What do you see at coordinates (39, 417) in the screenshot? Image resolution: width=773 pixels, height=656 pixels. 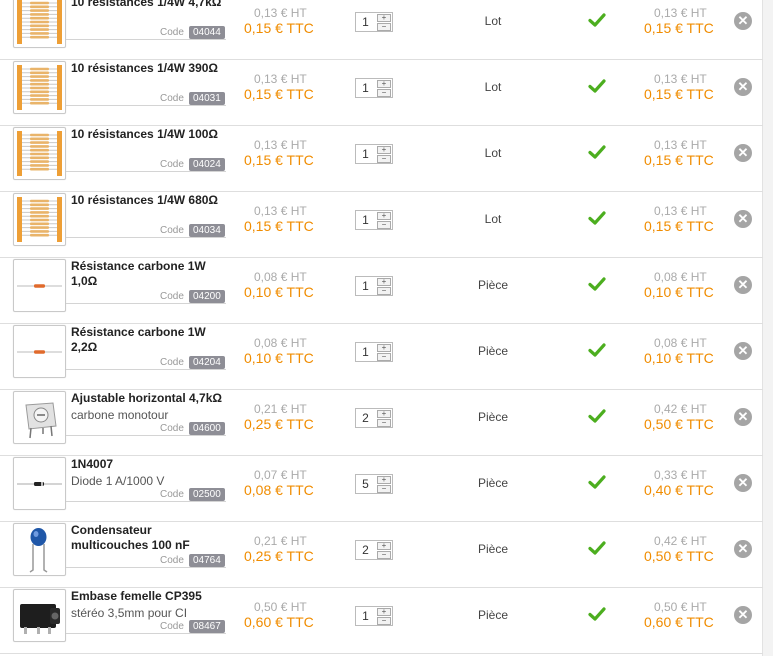 I see `trimmer-thumbnail` at bounding box center [39, 417].